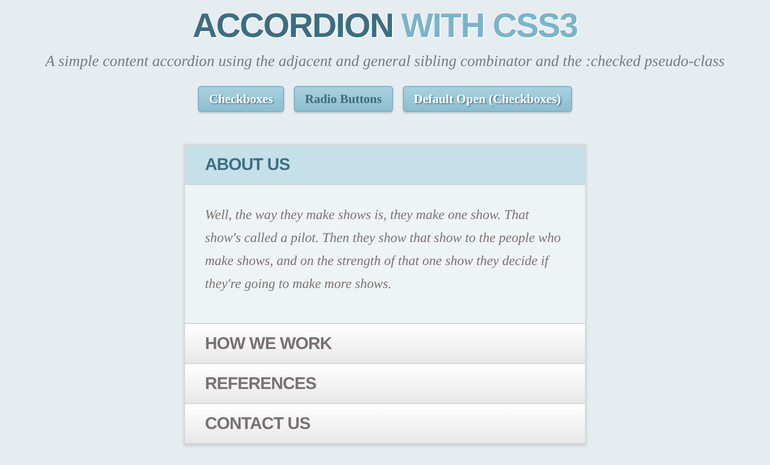 The height and width of the screenshot is (465, 770). Describe the element at coordinates (385, 424) in the screenshot. I see `section-header: CONTACT US` at that location.